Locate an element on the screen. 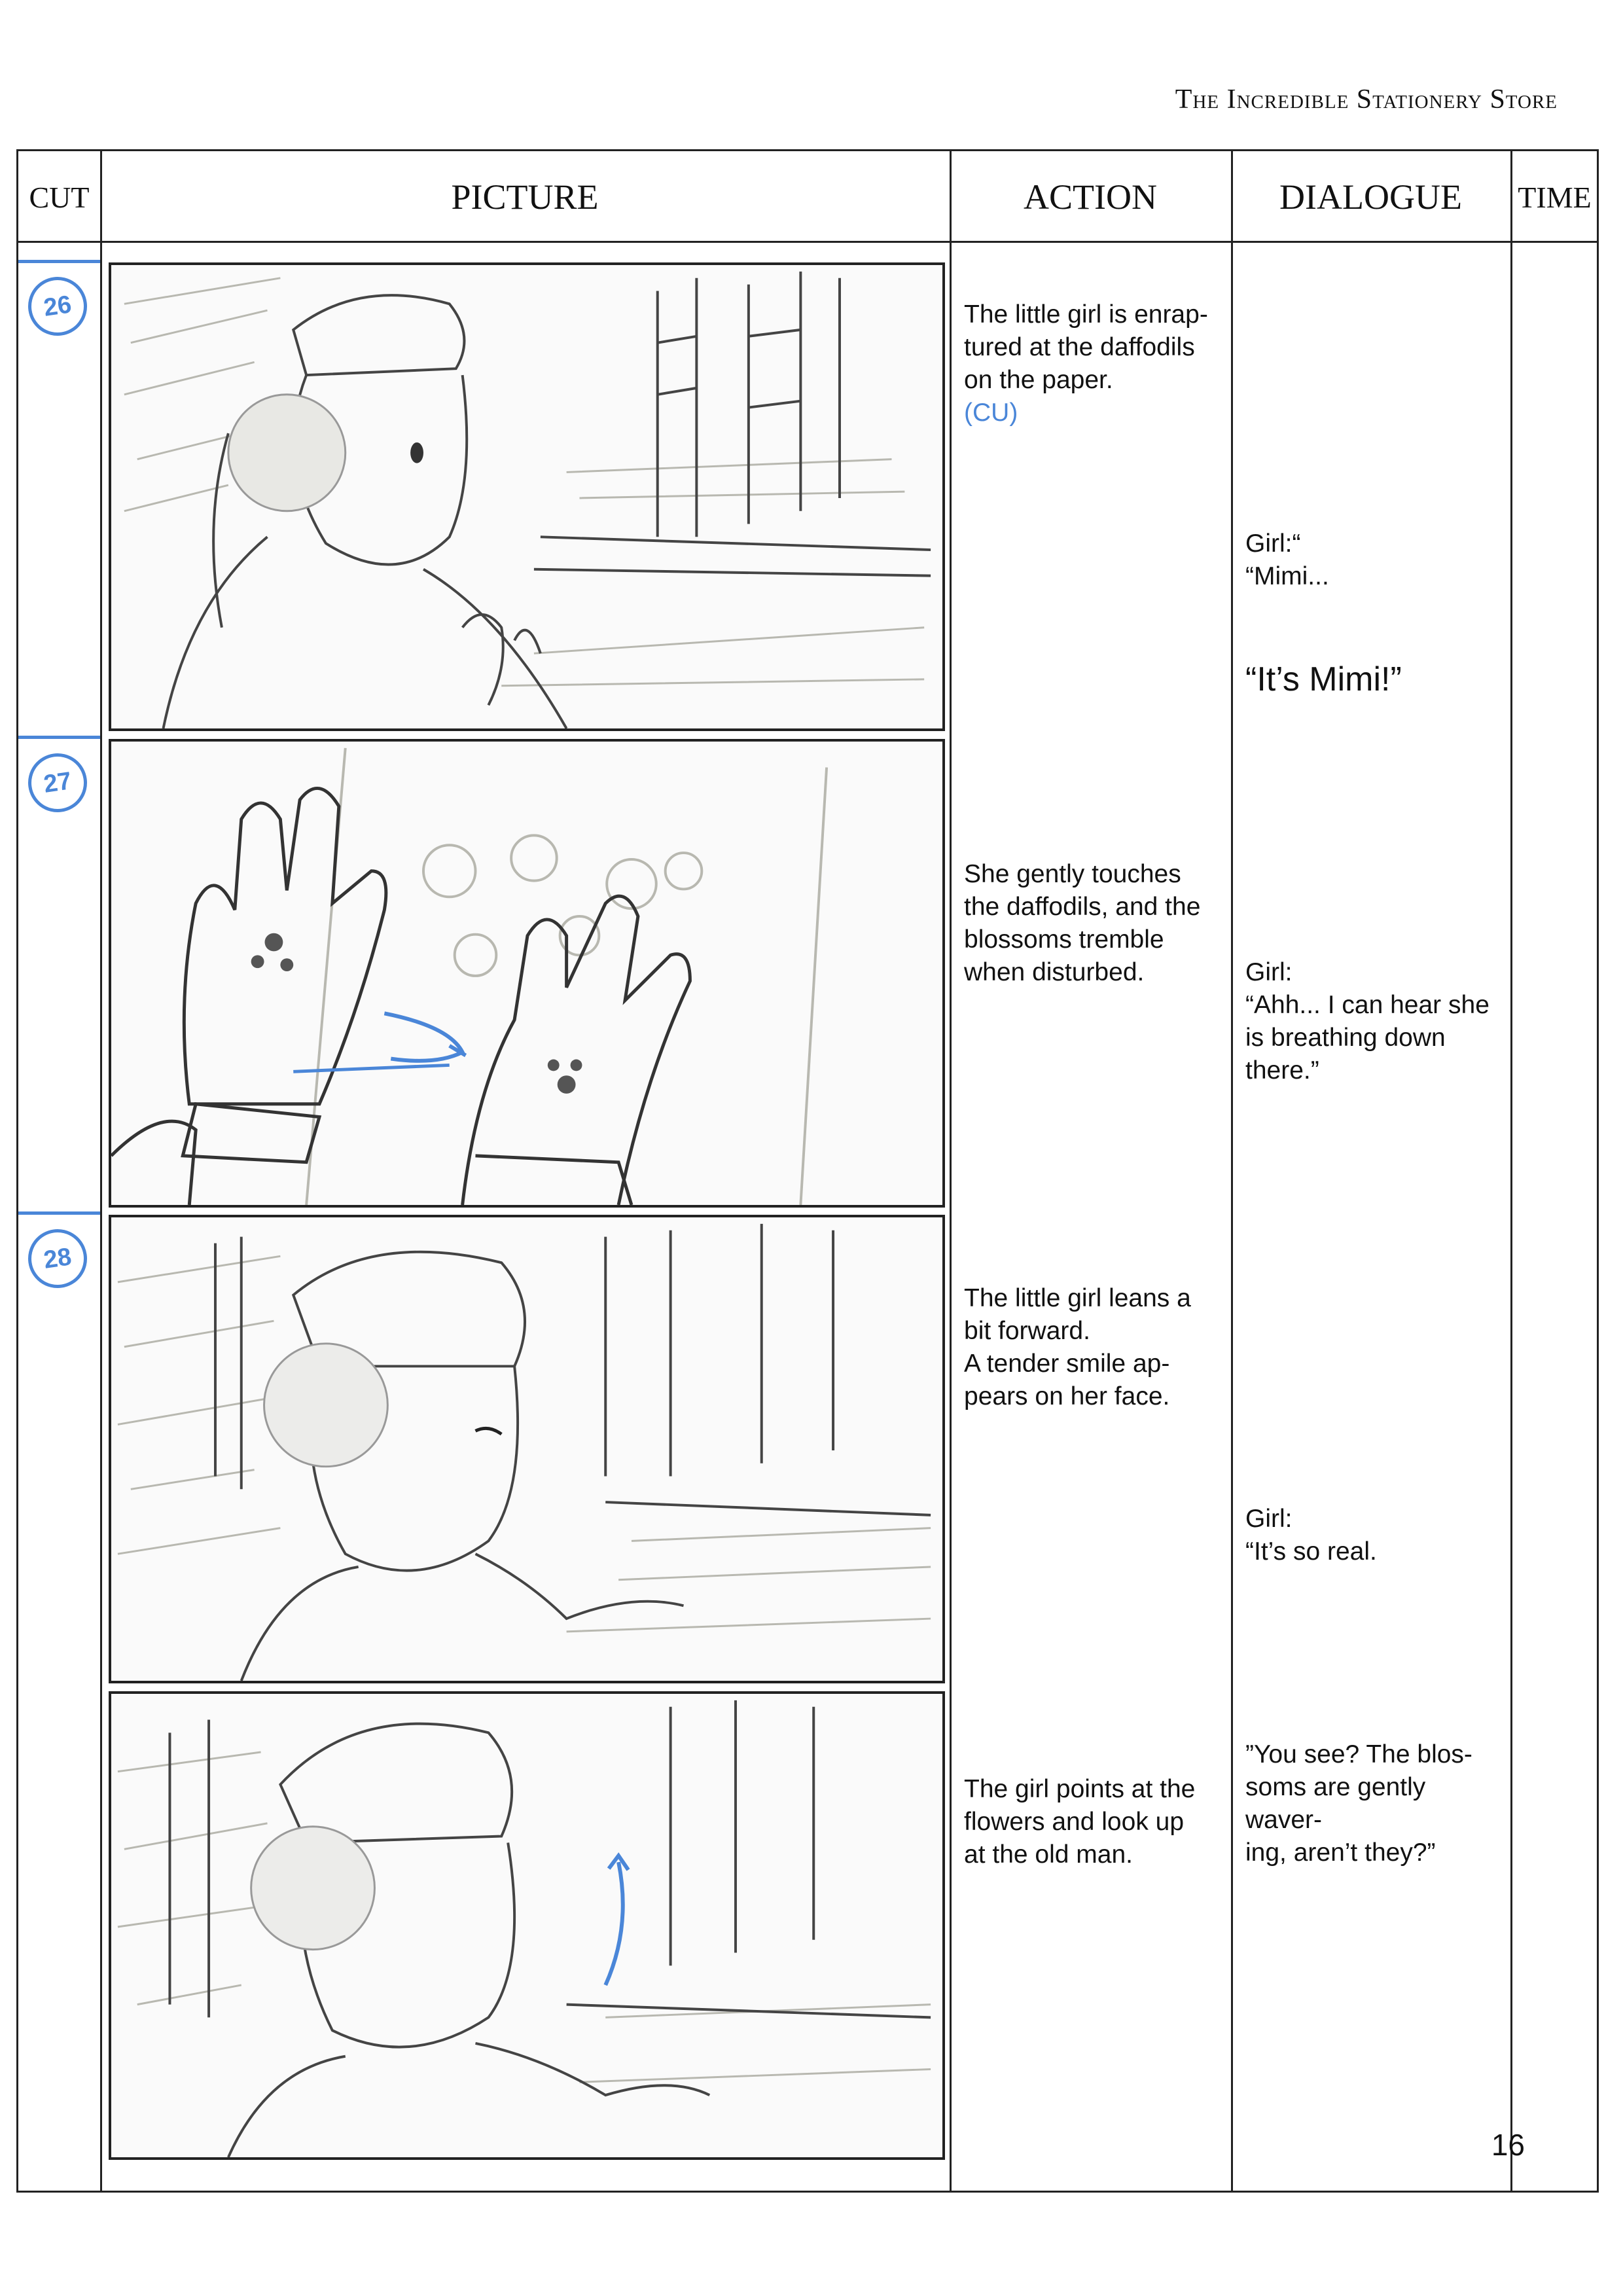 This screenshot has height=2296, width=1623. sketch-girl-closeup is located at coordinates (527, 499).